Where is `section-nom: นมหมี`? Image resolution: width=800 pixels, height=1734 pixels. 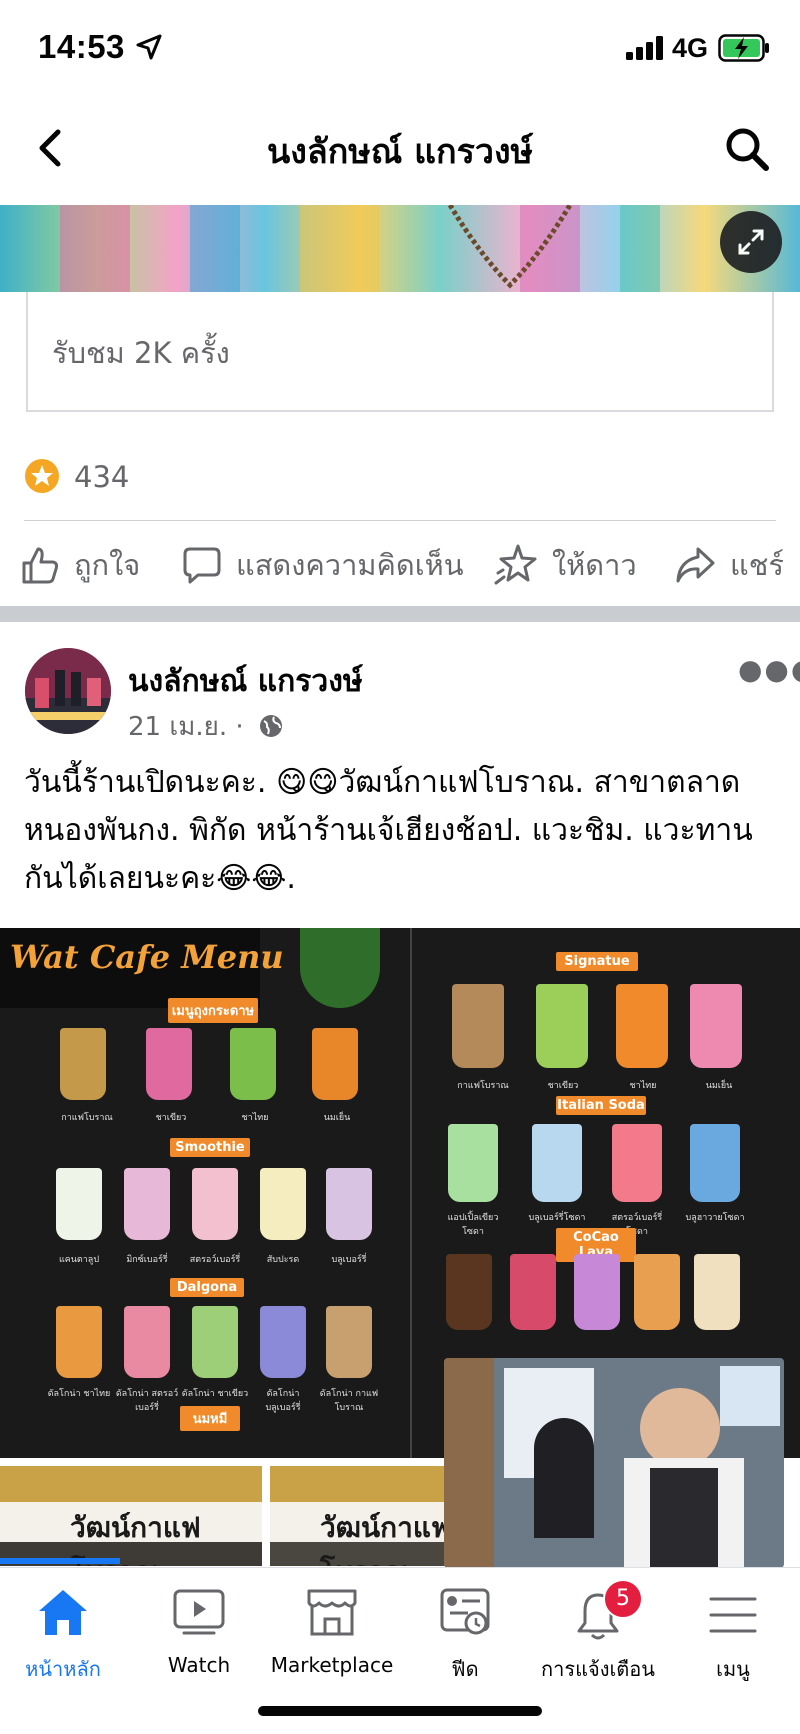
section-nom: นมหมี is located at coordinates (210, 1418).